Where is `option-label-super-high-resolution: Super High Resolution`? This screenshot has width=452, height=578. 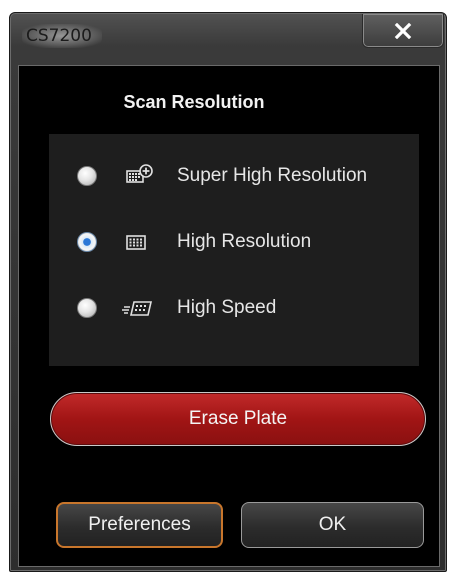 option-label-super-high-resolution: Super High Resolution is located at coordinates (272, 175).